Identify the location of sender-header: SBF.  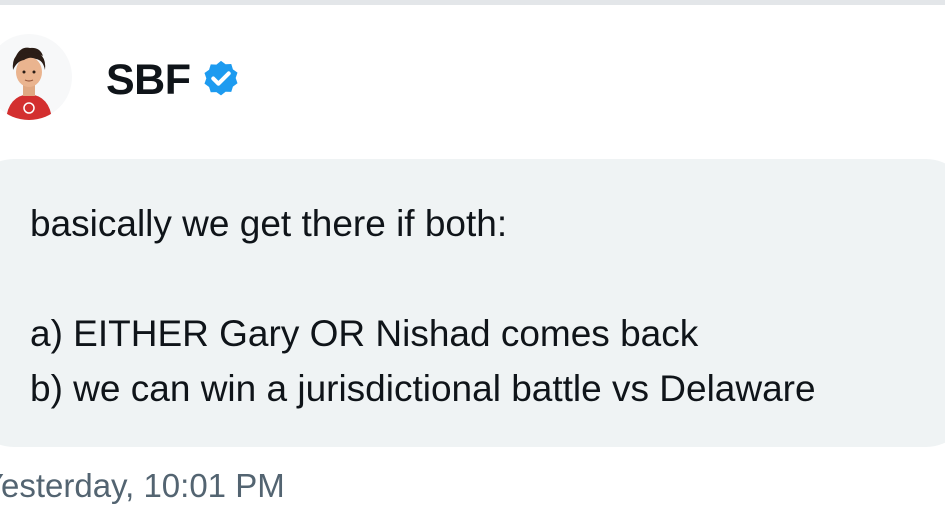
(174, 80).